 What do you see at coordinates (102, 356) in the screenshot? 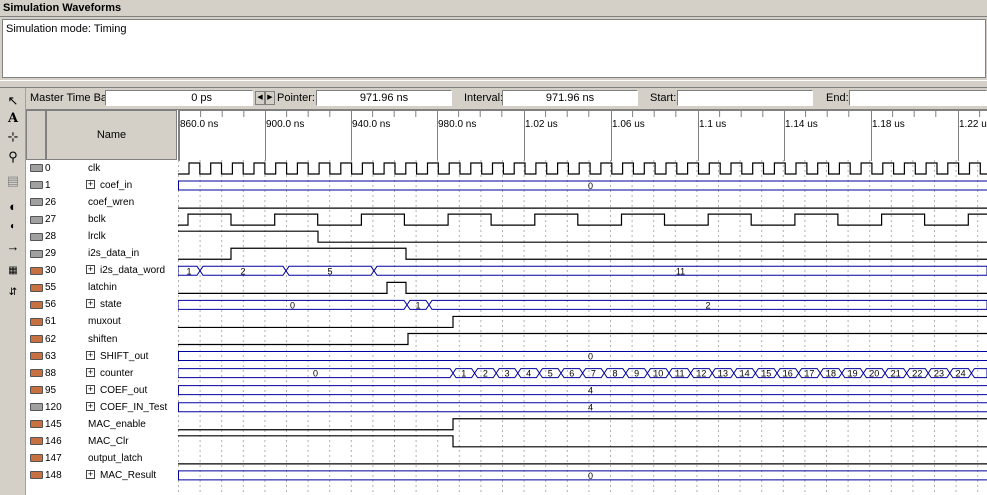
I see `signal-row-shift-out: 63 + SHIFT_out` at bounding box center [102, 356].